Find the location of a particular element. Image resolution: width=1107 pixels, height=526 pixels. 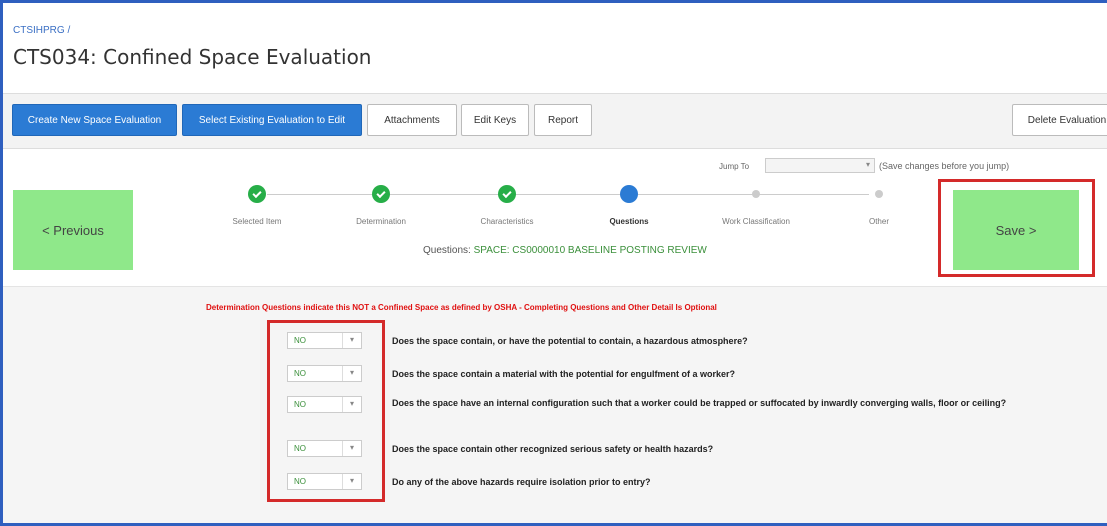

step-label-questions: Questions is located at coordinates (629, 221).